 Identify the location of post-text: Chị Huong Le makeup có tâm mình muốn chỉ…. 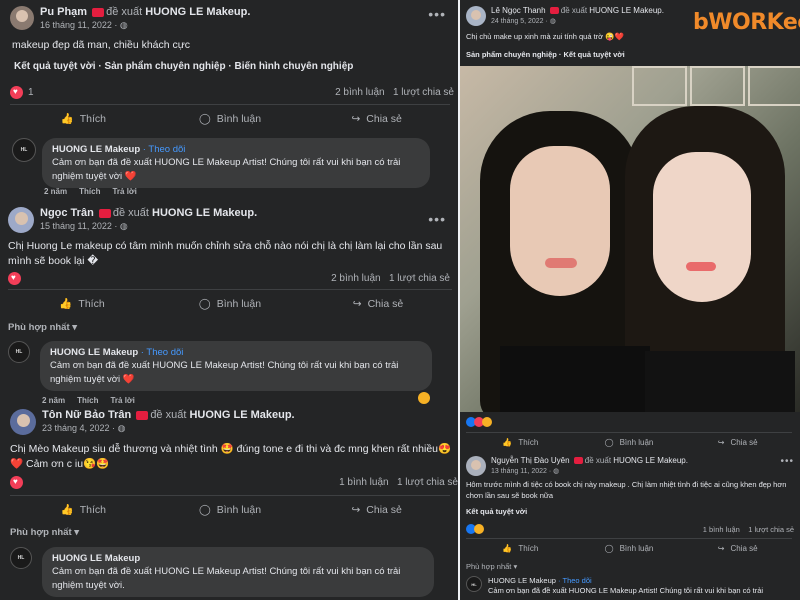
(225, 254).